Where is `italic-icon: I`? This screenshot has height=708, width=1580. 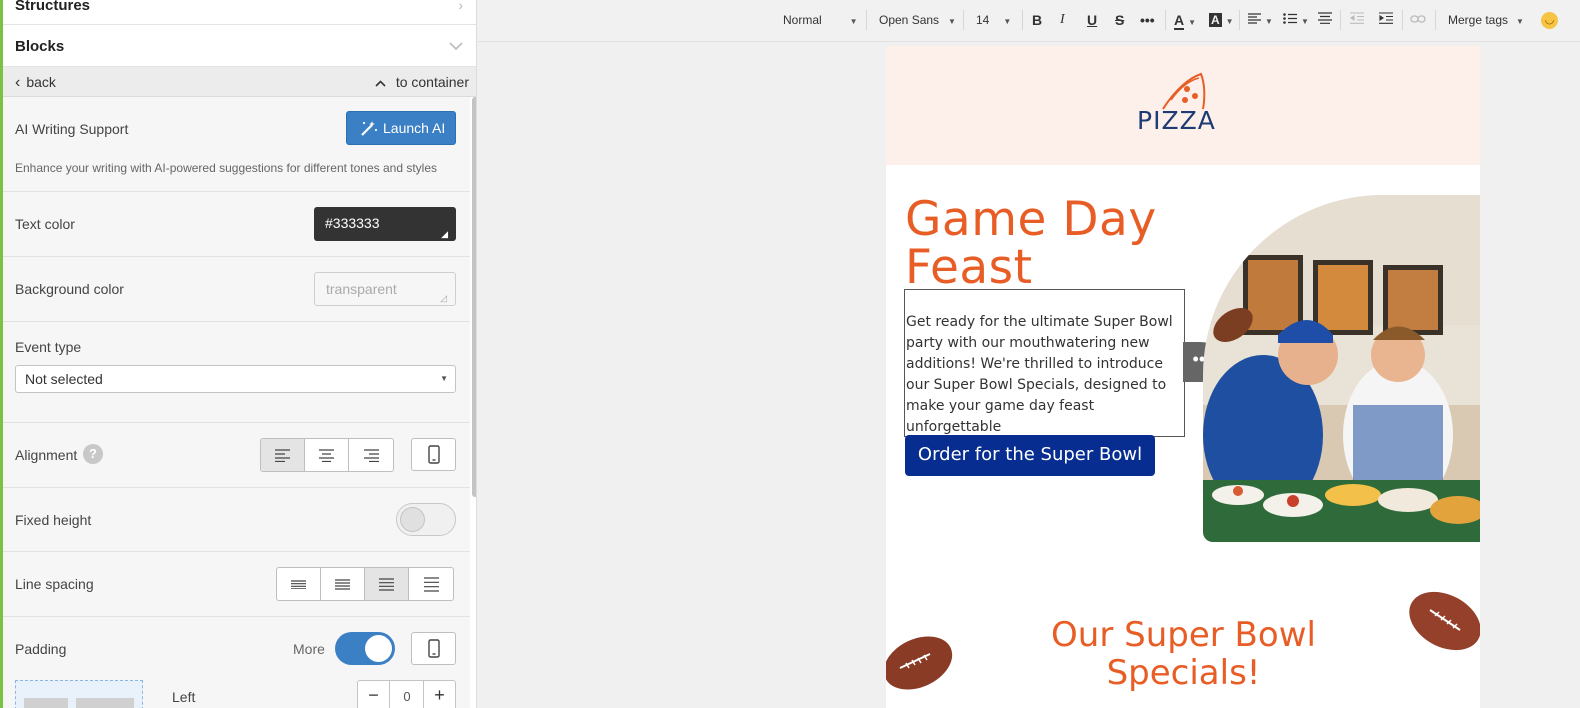 italic-icon: I is located at coordinates (1062, 21).